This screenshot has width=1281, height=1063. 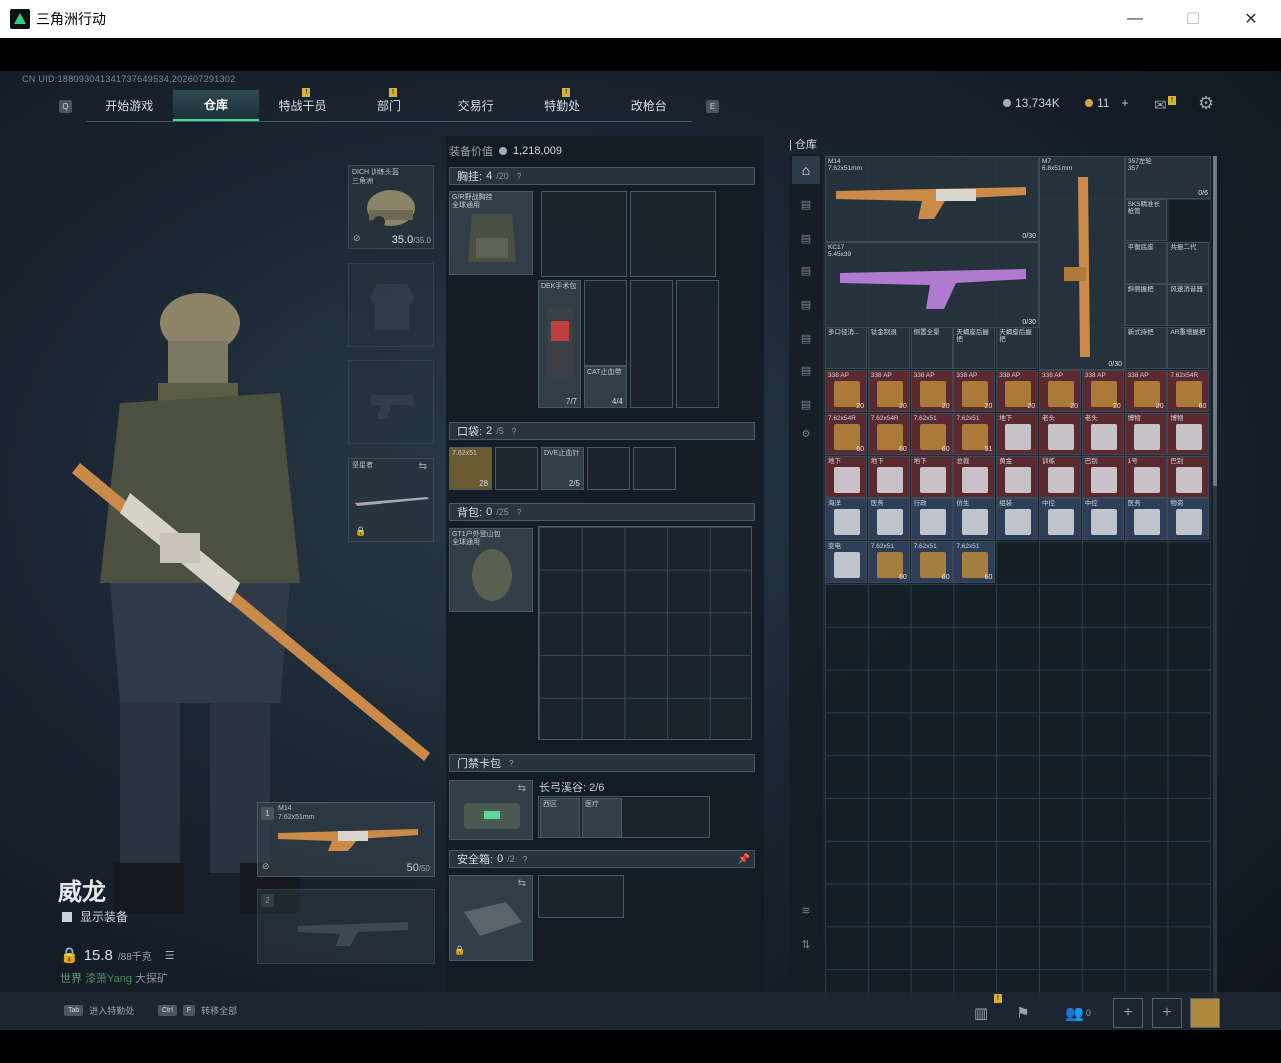 I want to click on warehouse-item-m14: M14 7.62x51mm 0/30, so click(x=932, y=199).